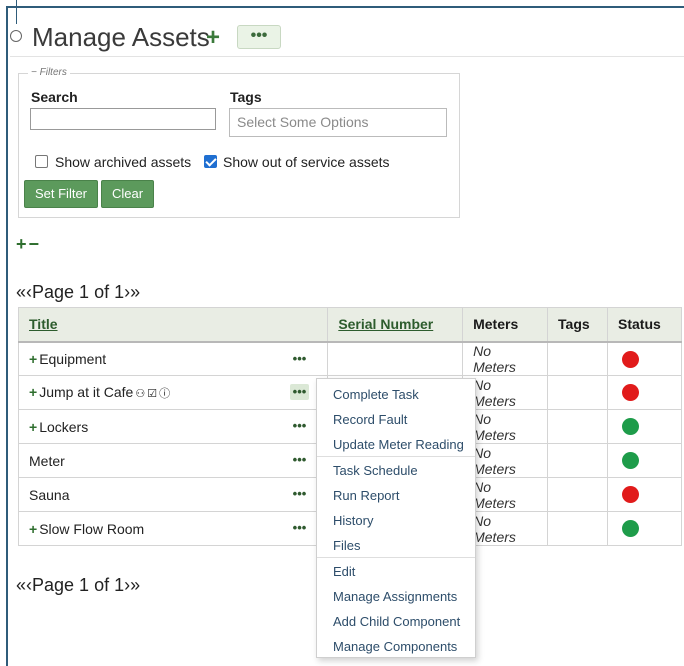  What do you see at coordinates (54, 97) in the screenshot?
I see `search-label: Search` at bounding box center [54, 97].